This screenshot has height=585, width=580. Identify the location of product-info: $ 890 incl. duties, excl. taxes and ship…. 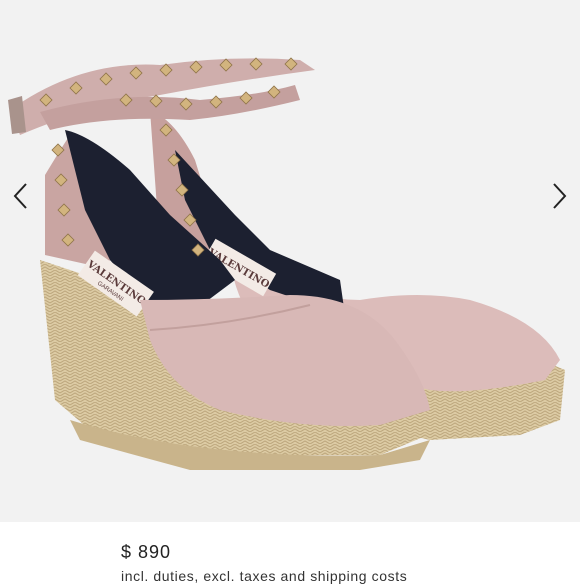
(290, 553).